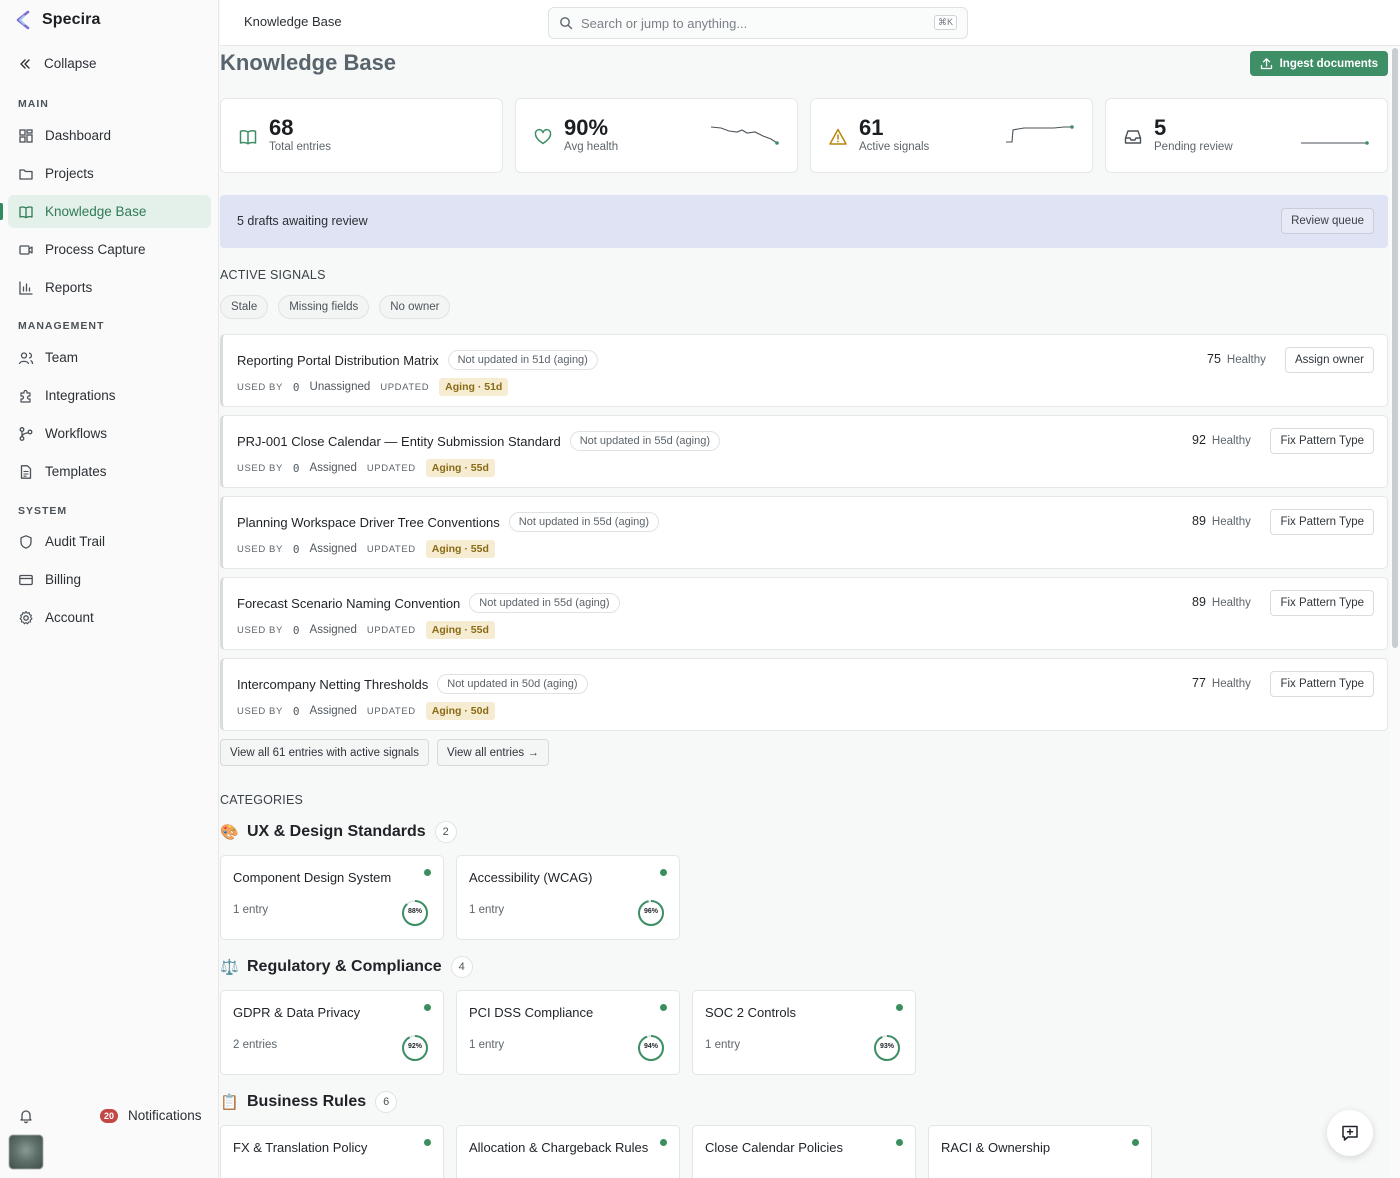 The width and height of the screenshot is (1400, 1178). Describe the element at coordinates (95, 249) in the screenshot. I see `sidebar-item-label: Process Capture` at that location.